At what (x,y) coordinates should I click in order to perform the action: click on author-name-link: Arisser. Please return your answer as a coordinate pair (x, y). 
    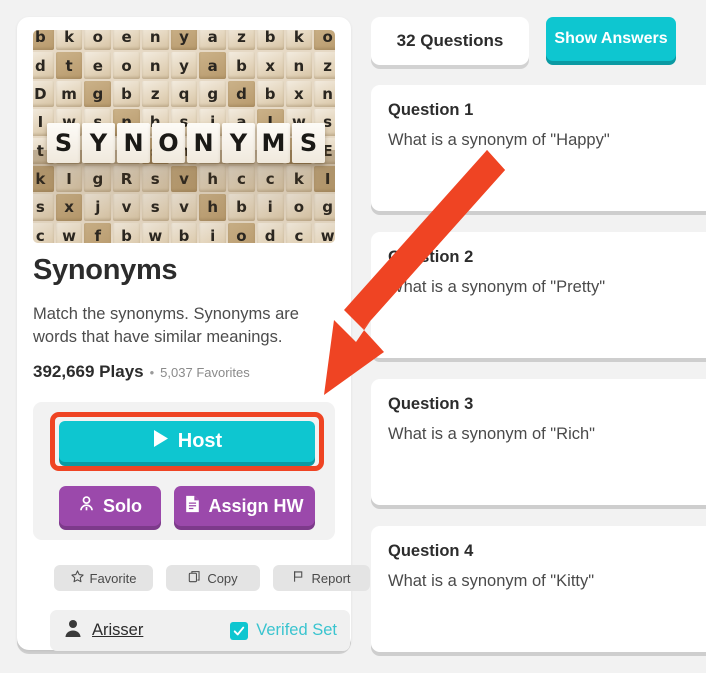
    Looking at the image, I should click on (117, 630).